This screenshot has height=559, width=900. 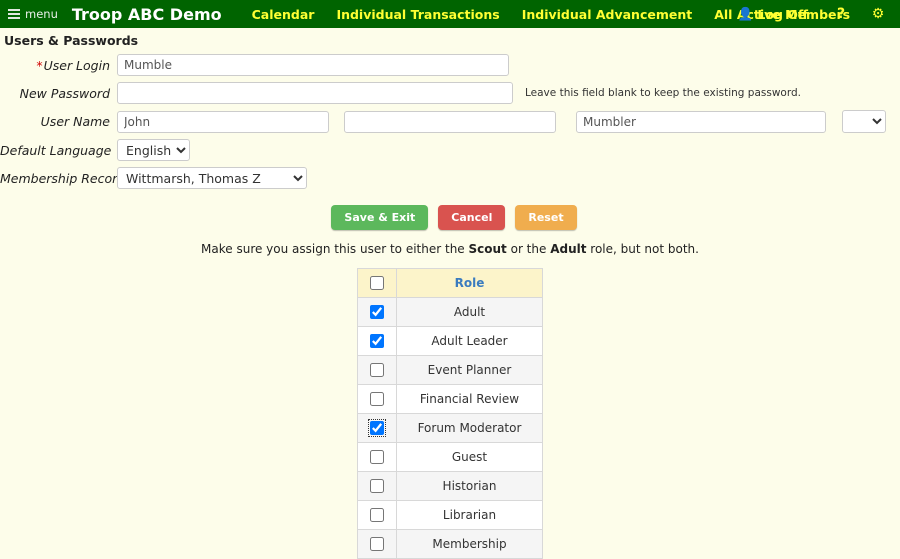 What do you see at coordinates (546, 217) in the screenshot?
I see `reset-button: Reset` at bounding box center [546, 217].